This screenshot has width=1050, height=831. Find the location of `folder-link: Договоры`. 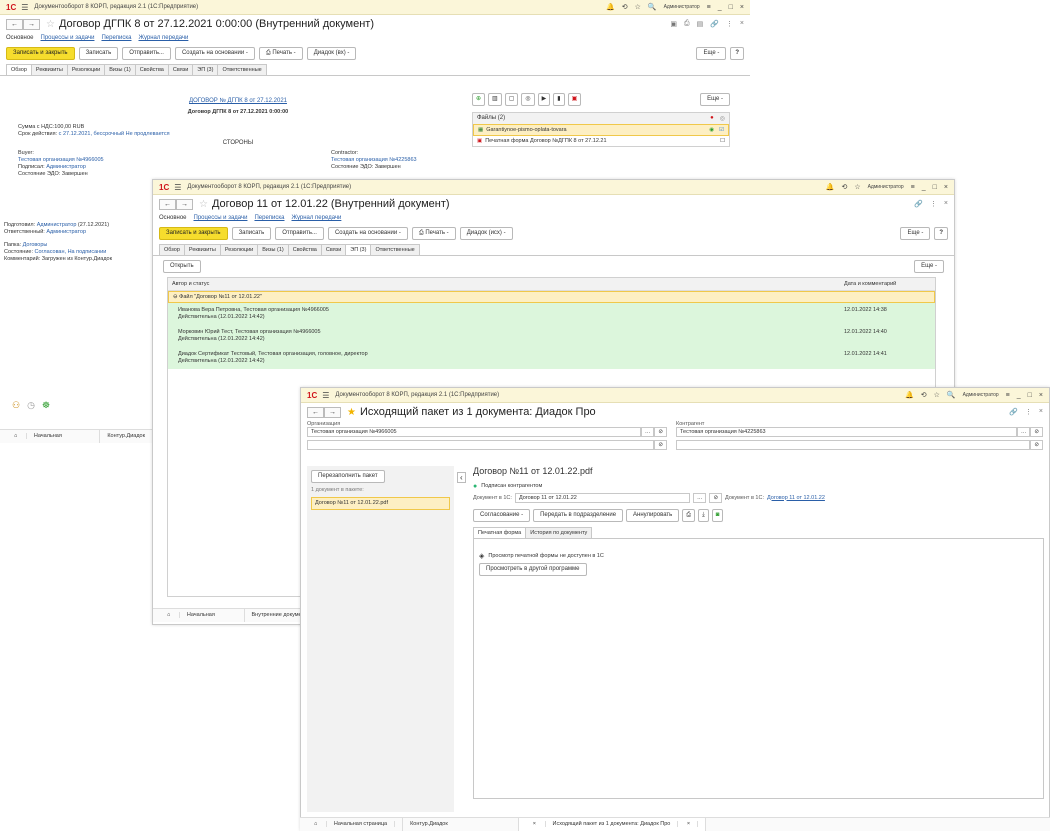

folder-link: Договоры is located at coordinates (35, 245).